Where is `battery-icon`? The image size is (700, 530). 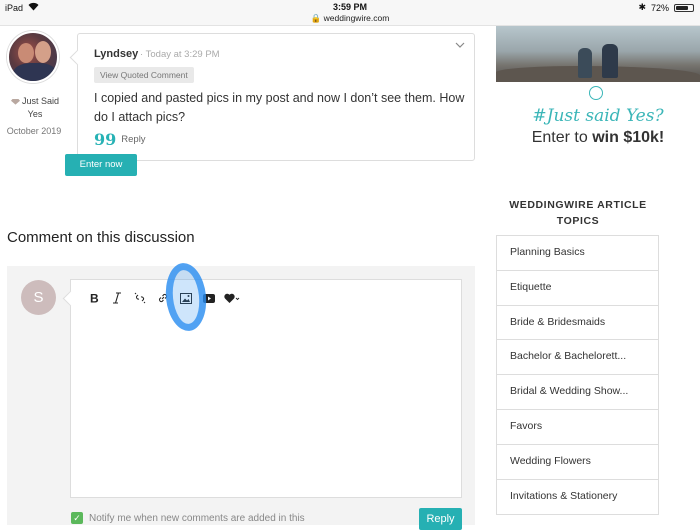
battery-icon is located at coordinates (684, 7).